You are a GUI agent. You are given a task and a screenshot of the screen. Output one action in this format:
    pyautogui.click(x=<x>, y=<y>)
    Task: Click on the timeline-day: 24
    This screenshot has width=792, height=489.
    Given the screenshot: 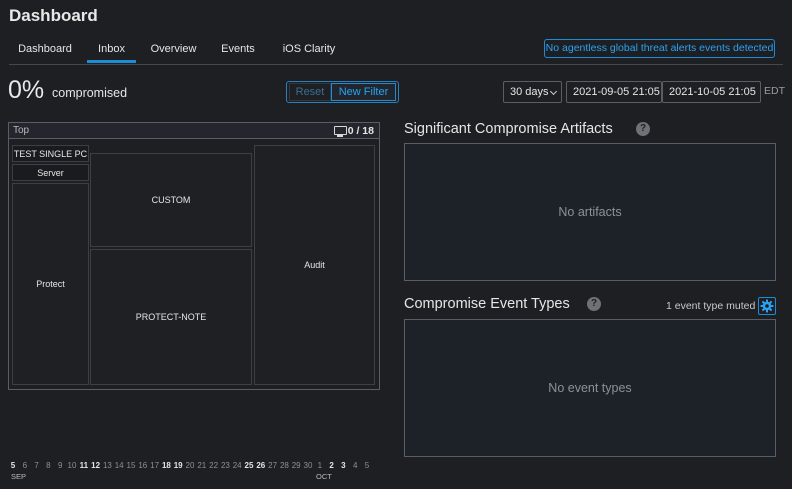 What is the action you would take?
    pyautogui.click(x=237, y=465)
    